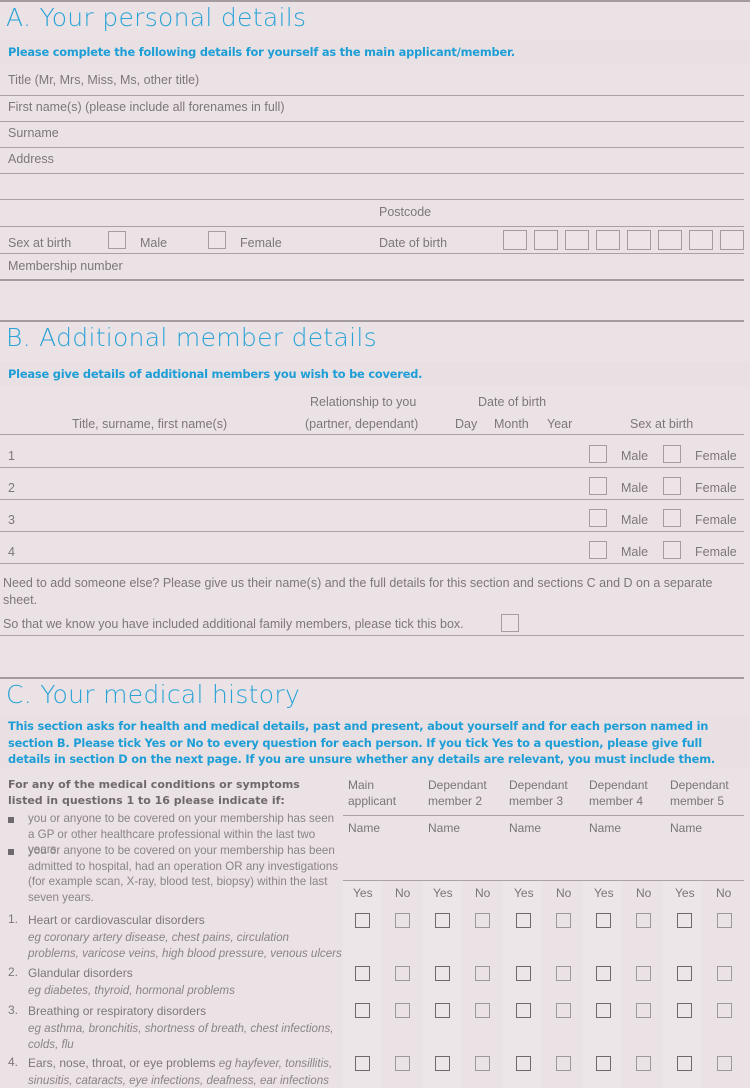 Image resolution: width=750 pixels, height=1088 pixels. I want to click on column-header-member-5: Dependant member 5, so click(699, 793).